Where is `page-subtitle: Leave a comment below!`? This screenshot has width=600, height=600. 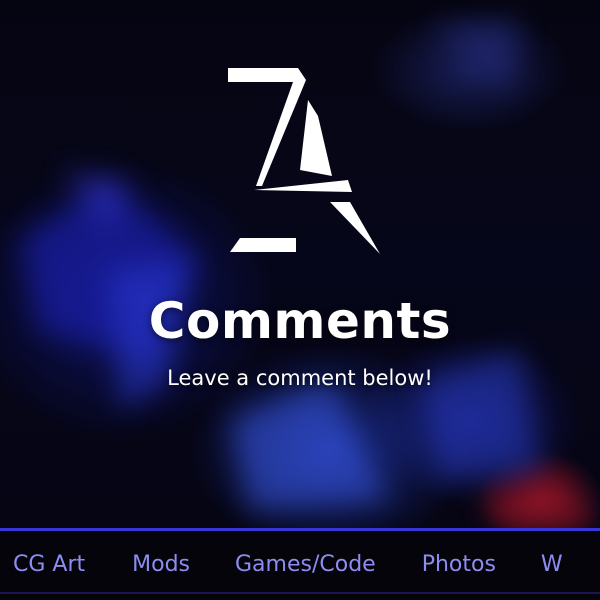
page-subtitle: Leave a comment below! is located at coordinates (300, 378).